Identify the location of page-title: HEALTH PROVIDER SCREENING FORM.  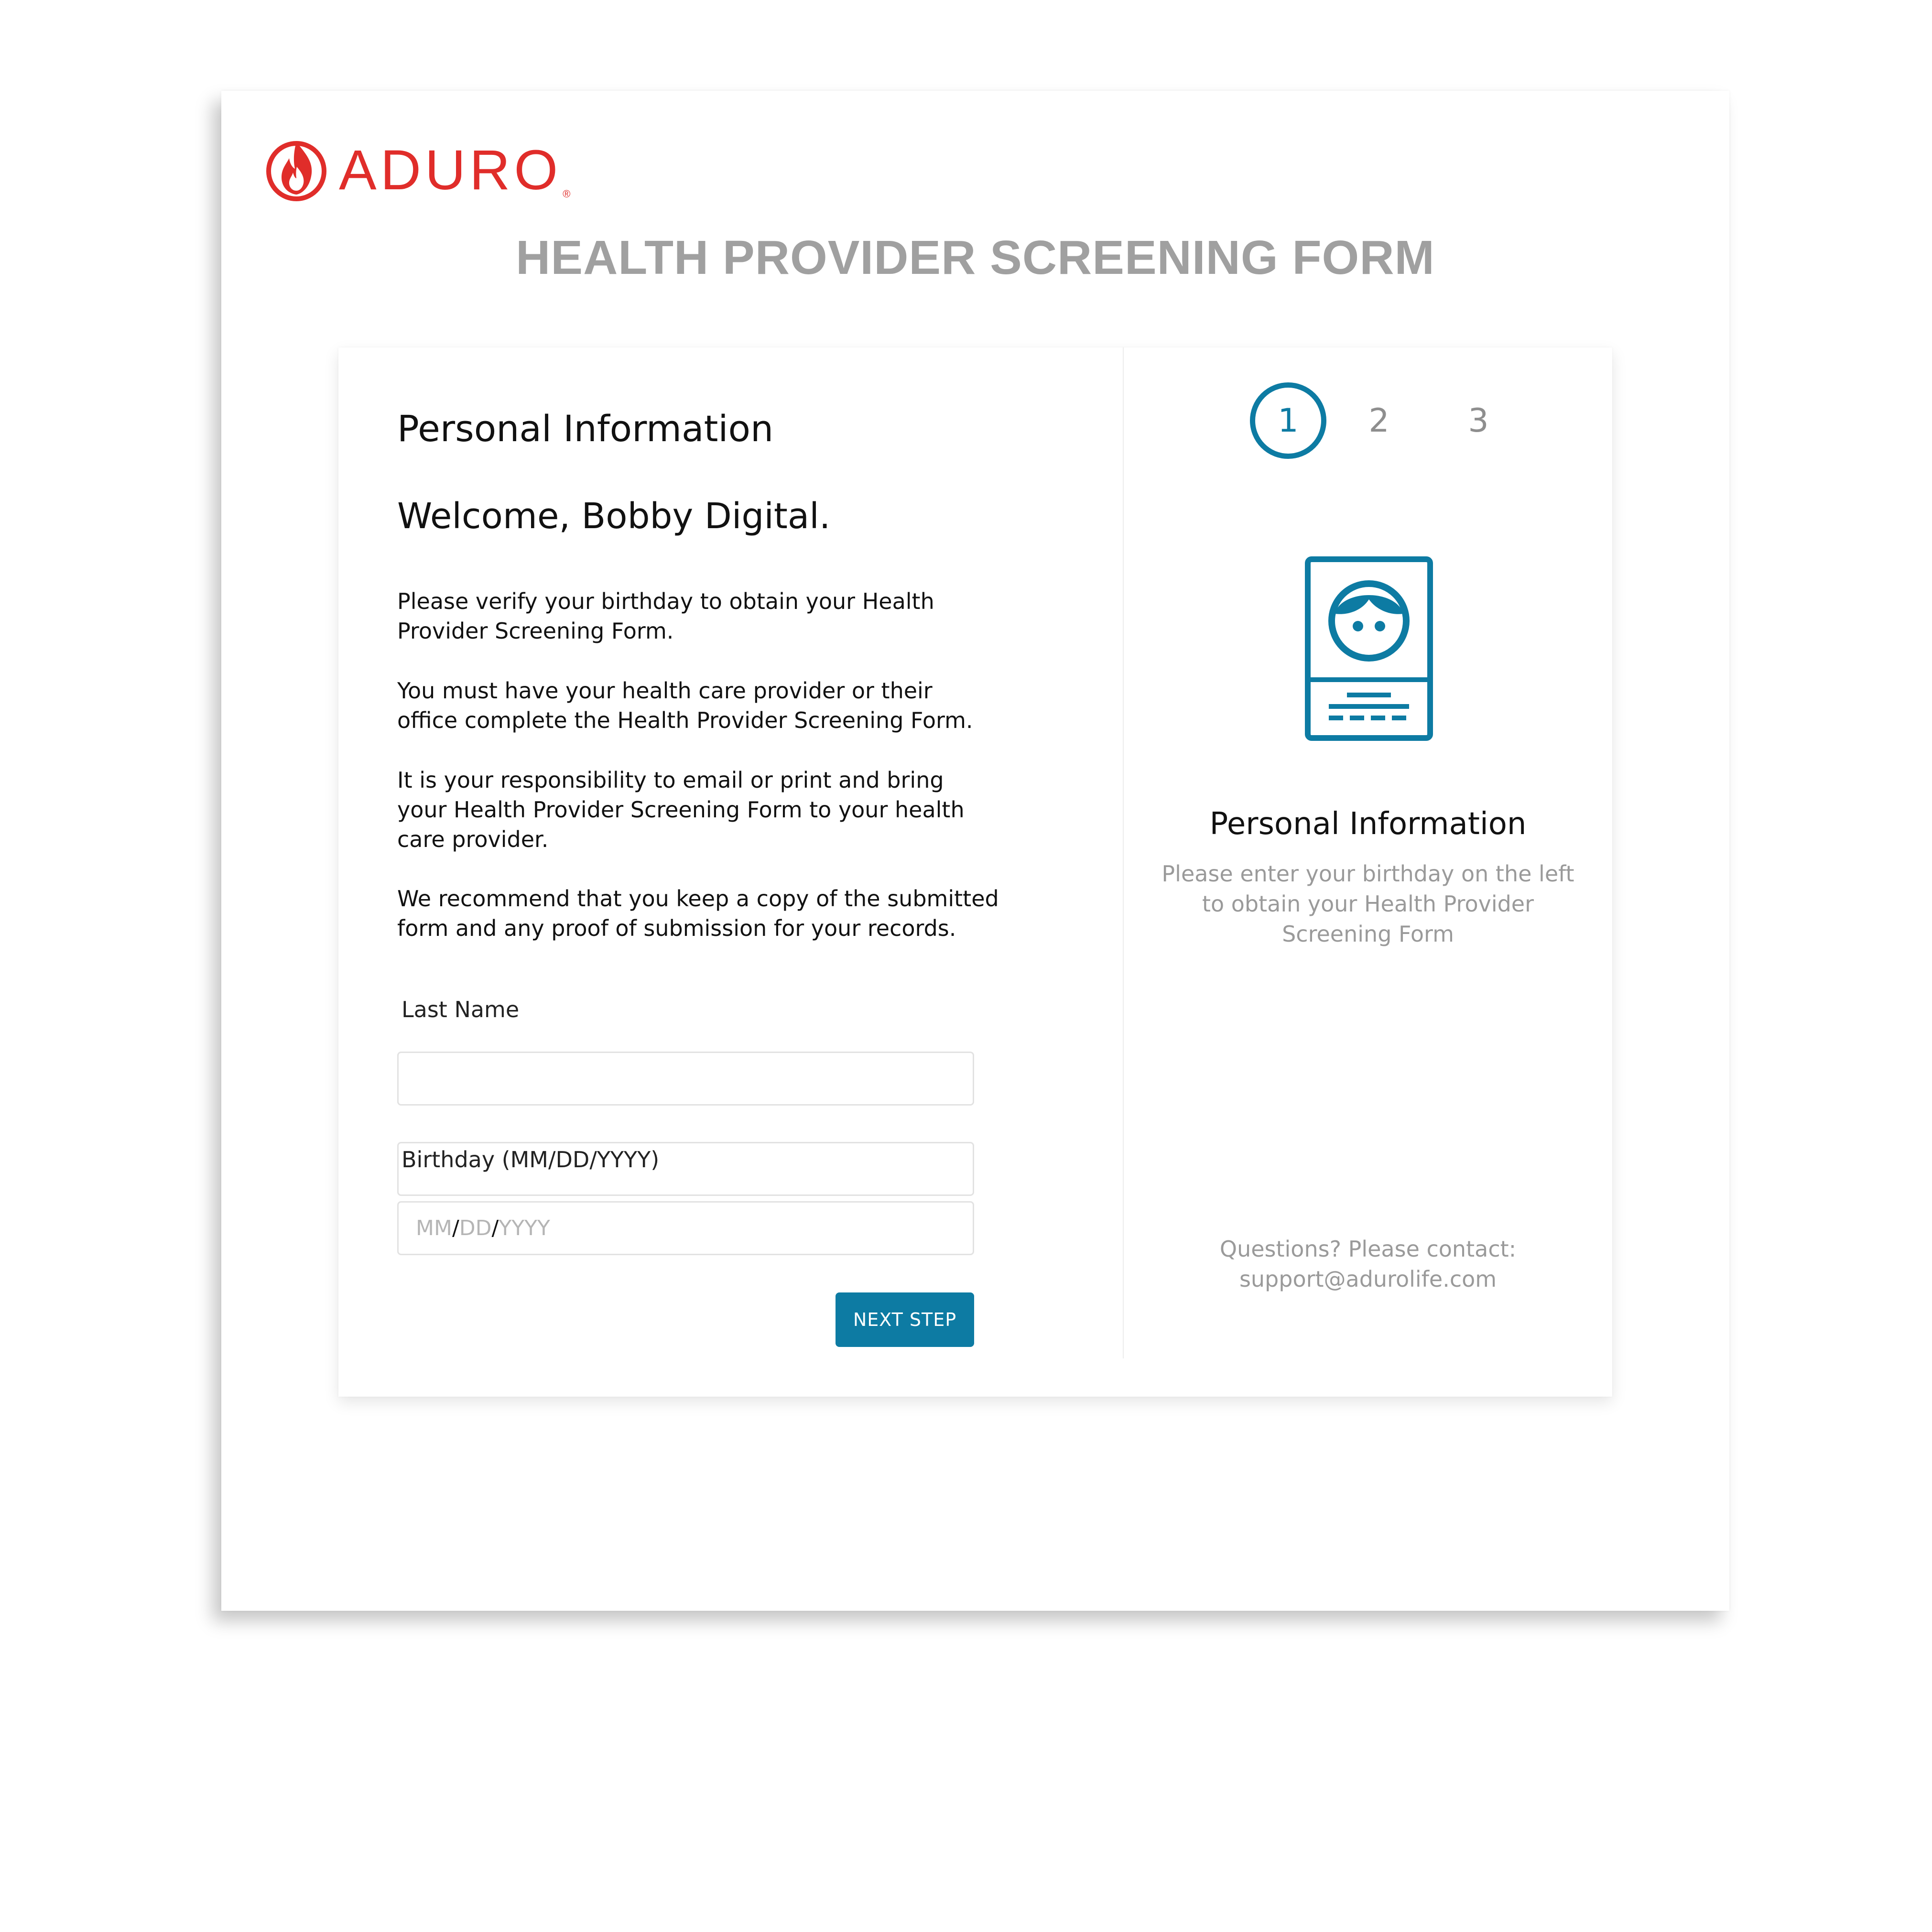
(975, 258).